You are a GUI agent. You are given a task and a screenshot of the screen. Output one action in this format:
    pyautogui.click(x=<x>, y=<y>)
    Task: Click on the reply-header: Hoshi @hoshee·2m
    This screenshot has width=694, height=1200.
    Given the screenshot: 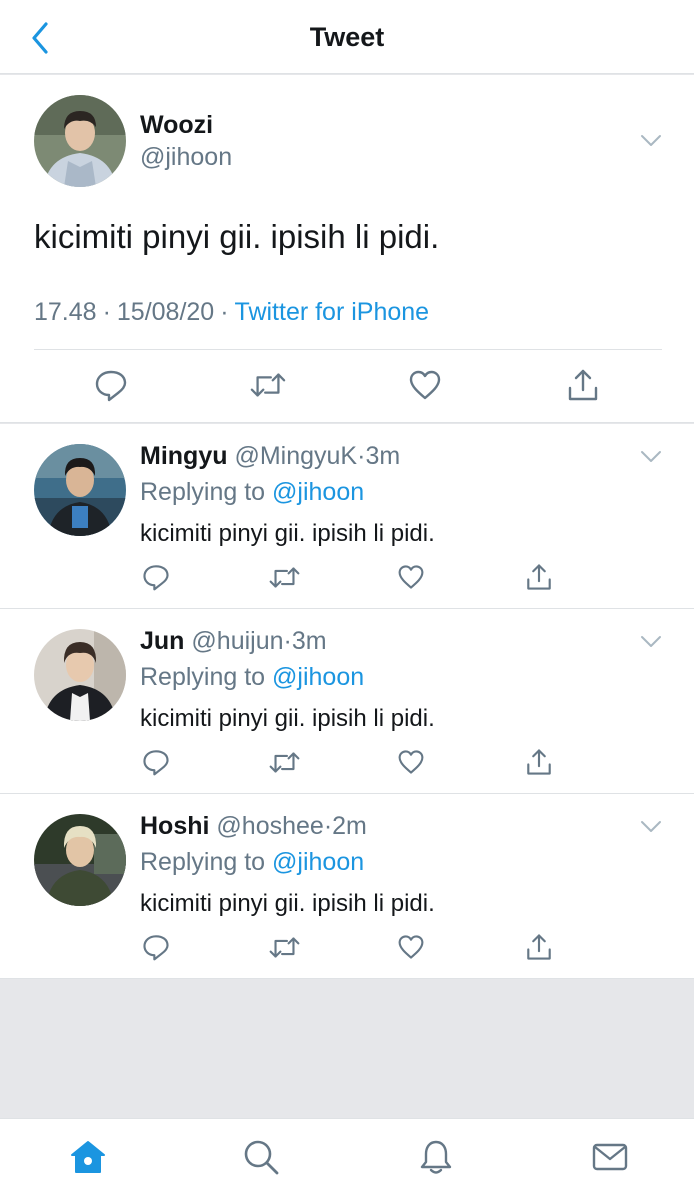 What is the action you would take?
    pyautogui.click(x=253, y=826)
    